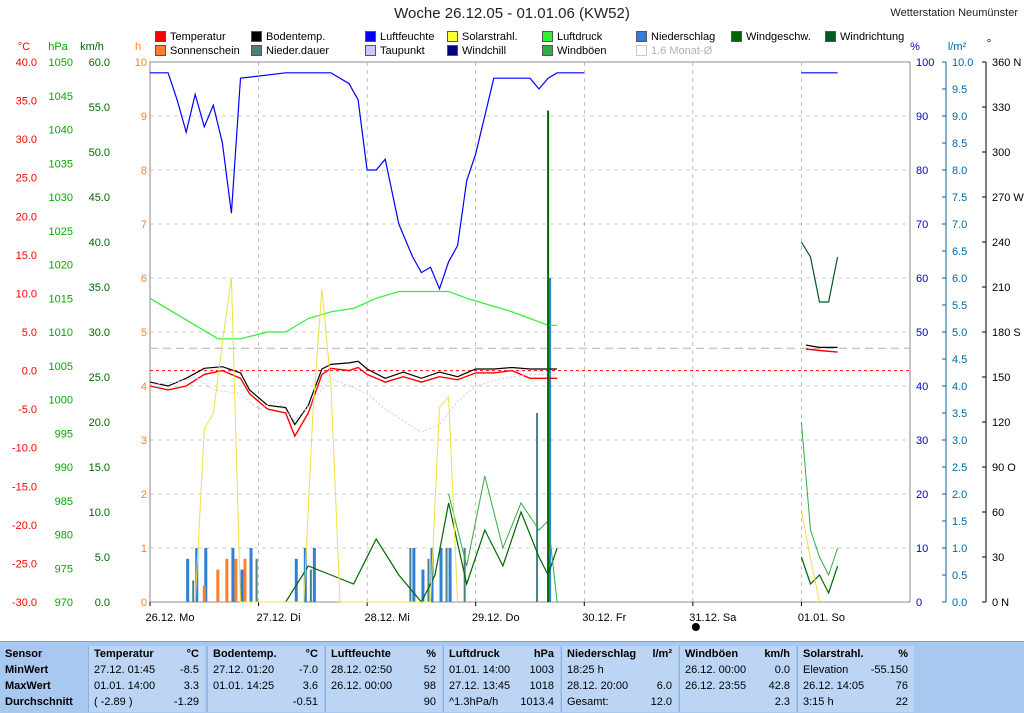 This screenshot has height=713, width=1024. Describe the element at coordinates (99, 513) in the screenshot. I see `kmh-tick-label: 10.0` at that location.